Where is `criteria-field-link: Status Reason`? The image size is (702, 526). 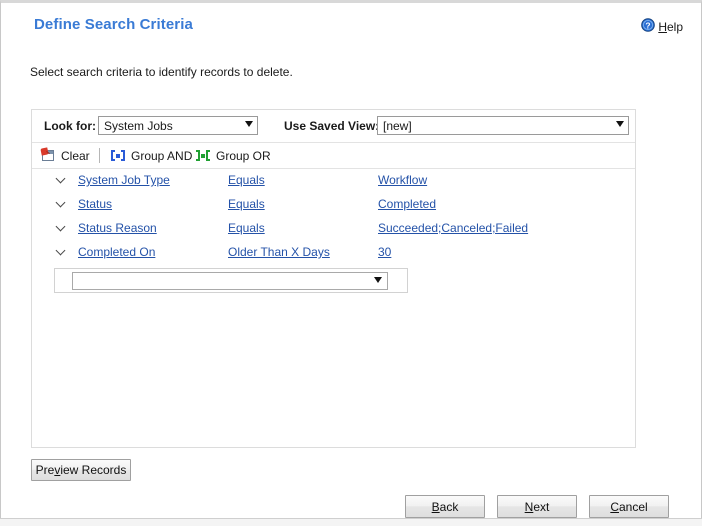 criteria-field-link: Status Reason is located at coordinates (117, 228).